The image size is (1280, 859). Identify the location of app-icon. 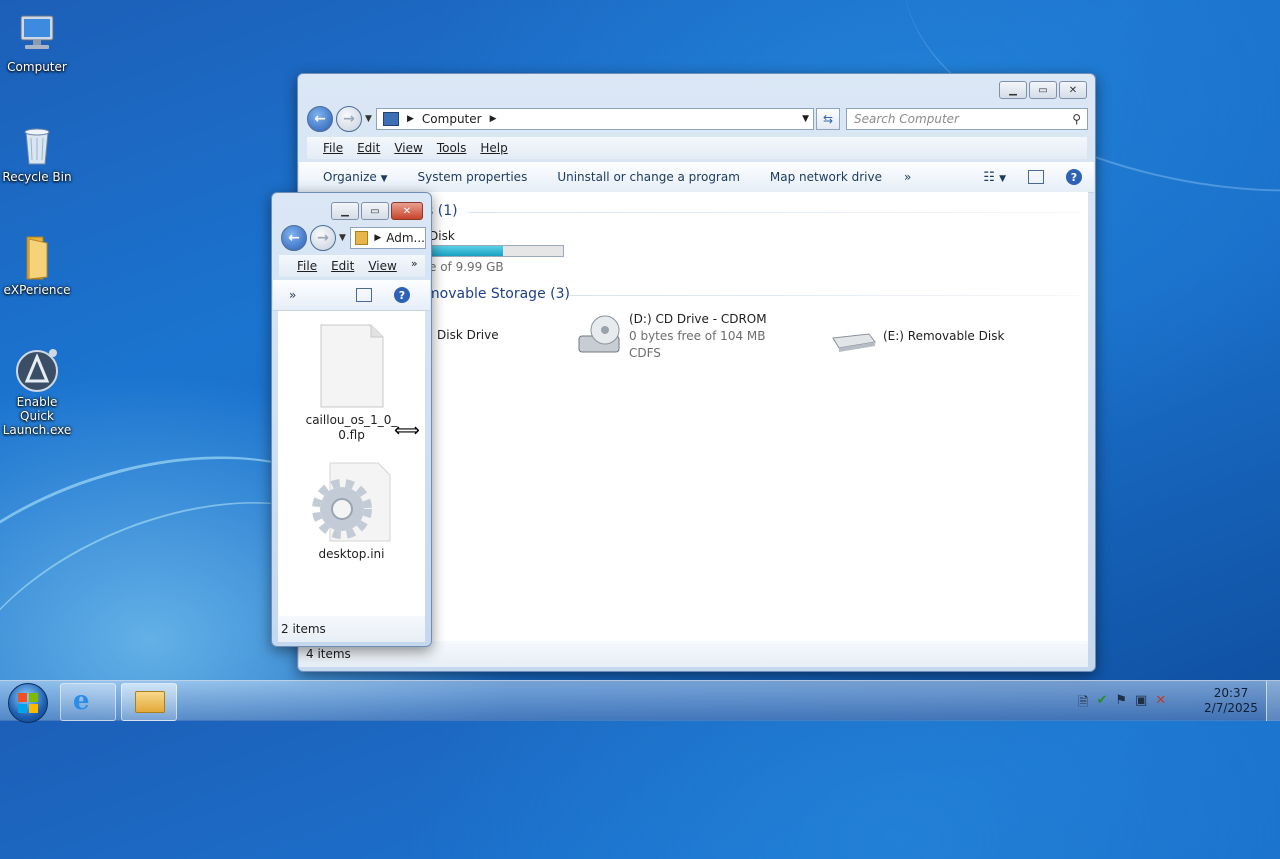
(37, 369).